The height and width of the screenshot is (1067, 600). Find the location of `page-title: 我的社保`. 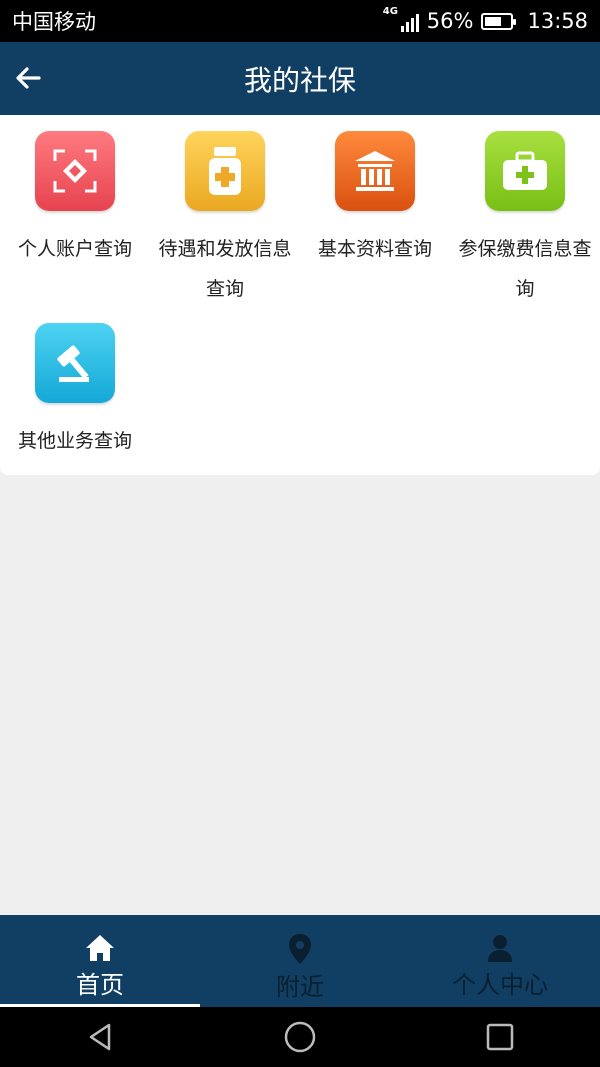

page-title: 我的社保 is located at coordinates (299, 80).